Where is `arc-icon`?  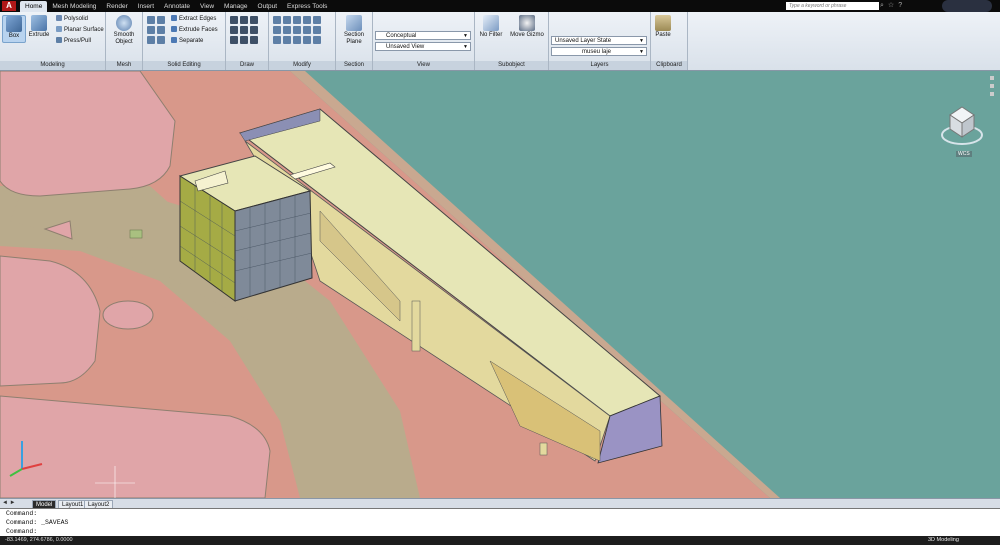
arc-icon is located at coordinates (254, 20).